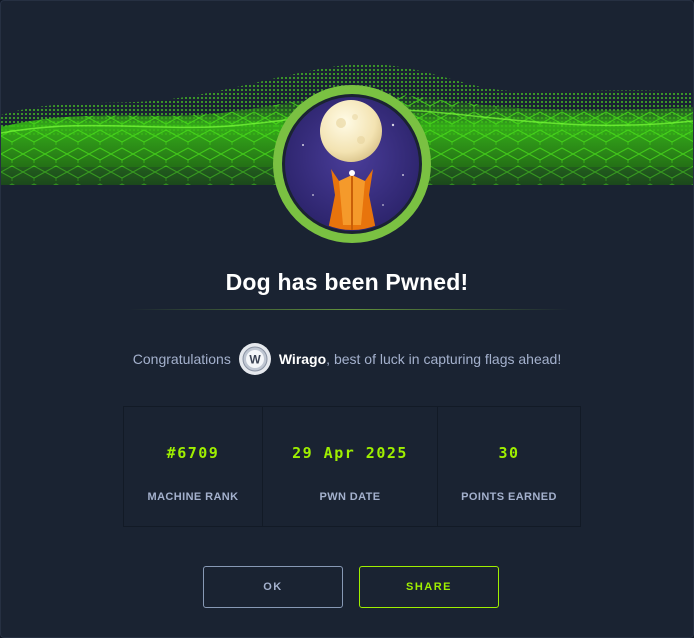 The width and height of the screenshot is (694, 638). Describe the element at coordinates (350, 497) in the screenshot. I see `stat-label: PWN DATE` at that location.